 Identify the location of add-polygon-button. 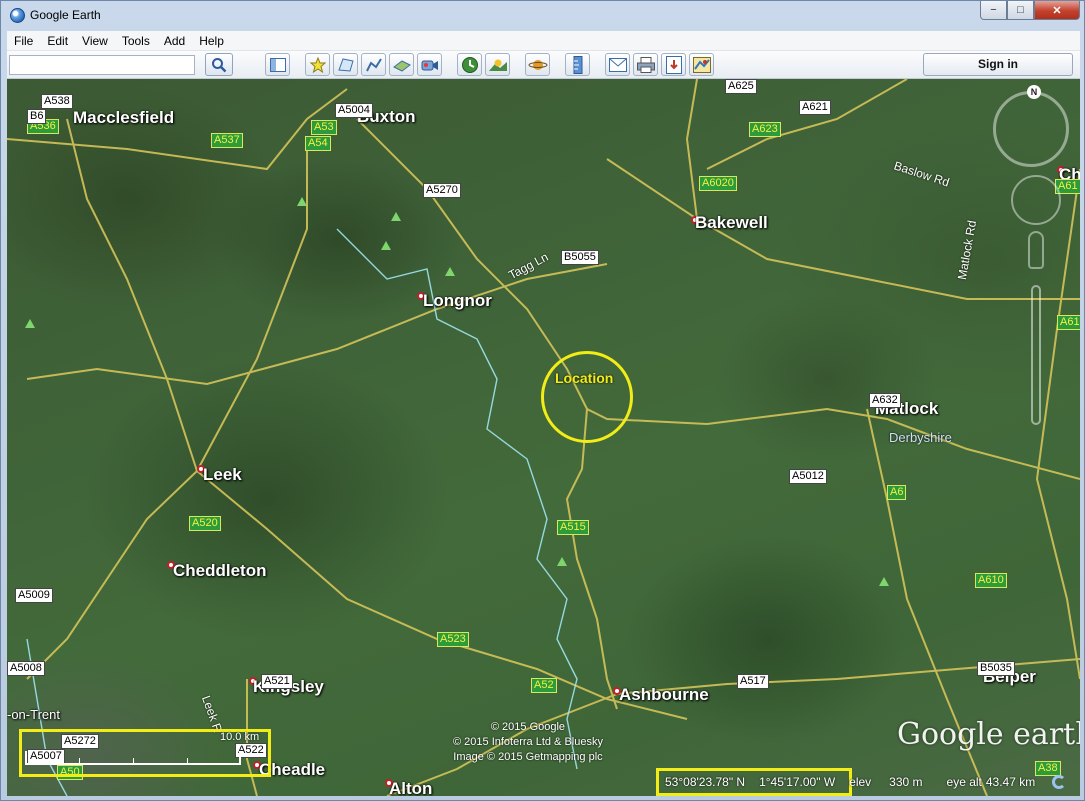
(345, 64).